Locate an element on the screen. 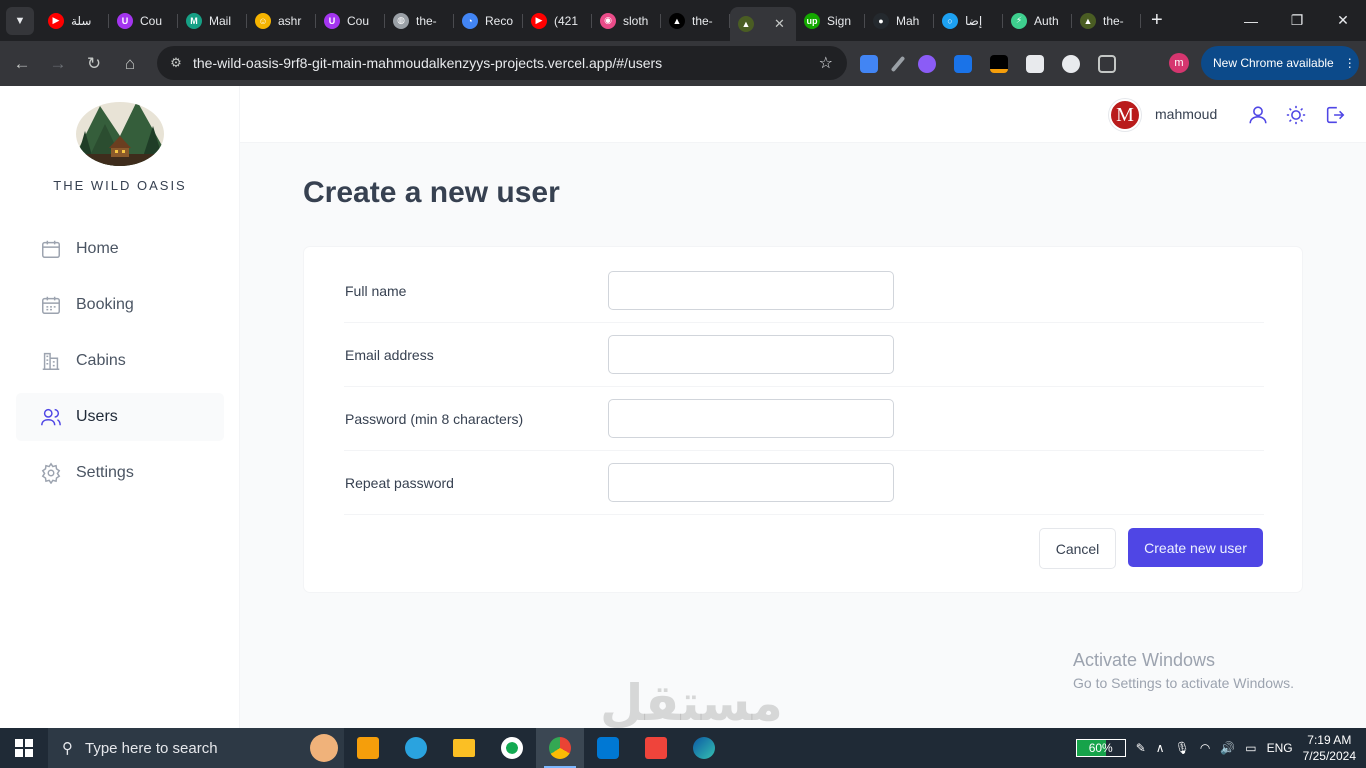 The image size is (1366, 768). translate-extension-icon is located at coordinates (869, 63).